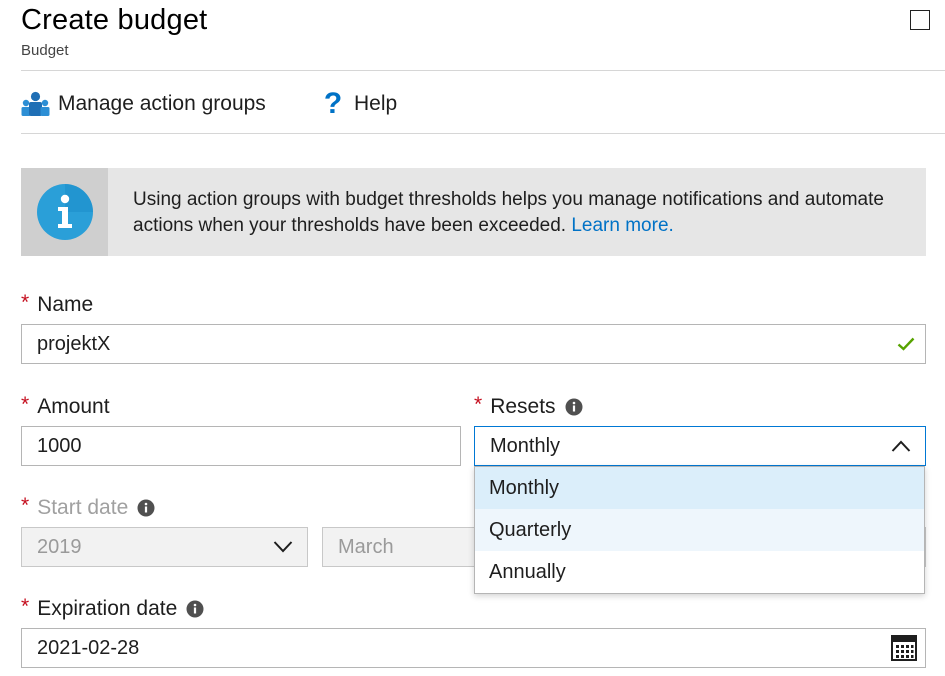  What do you see at coordinates (65, 405) in the screenshot?
I see `amount-label: * Amount` at bounding box center [65, 405].